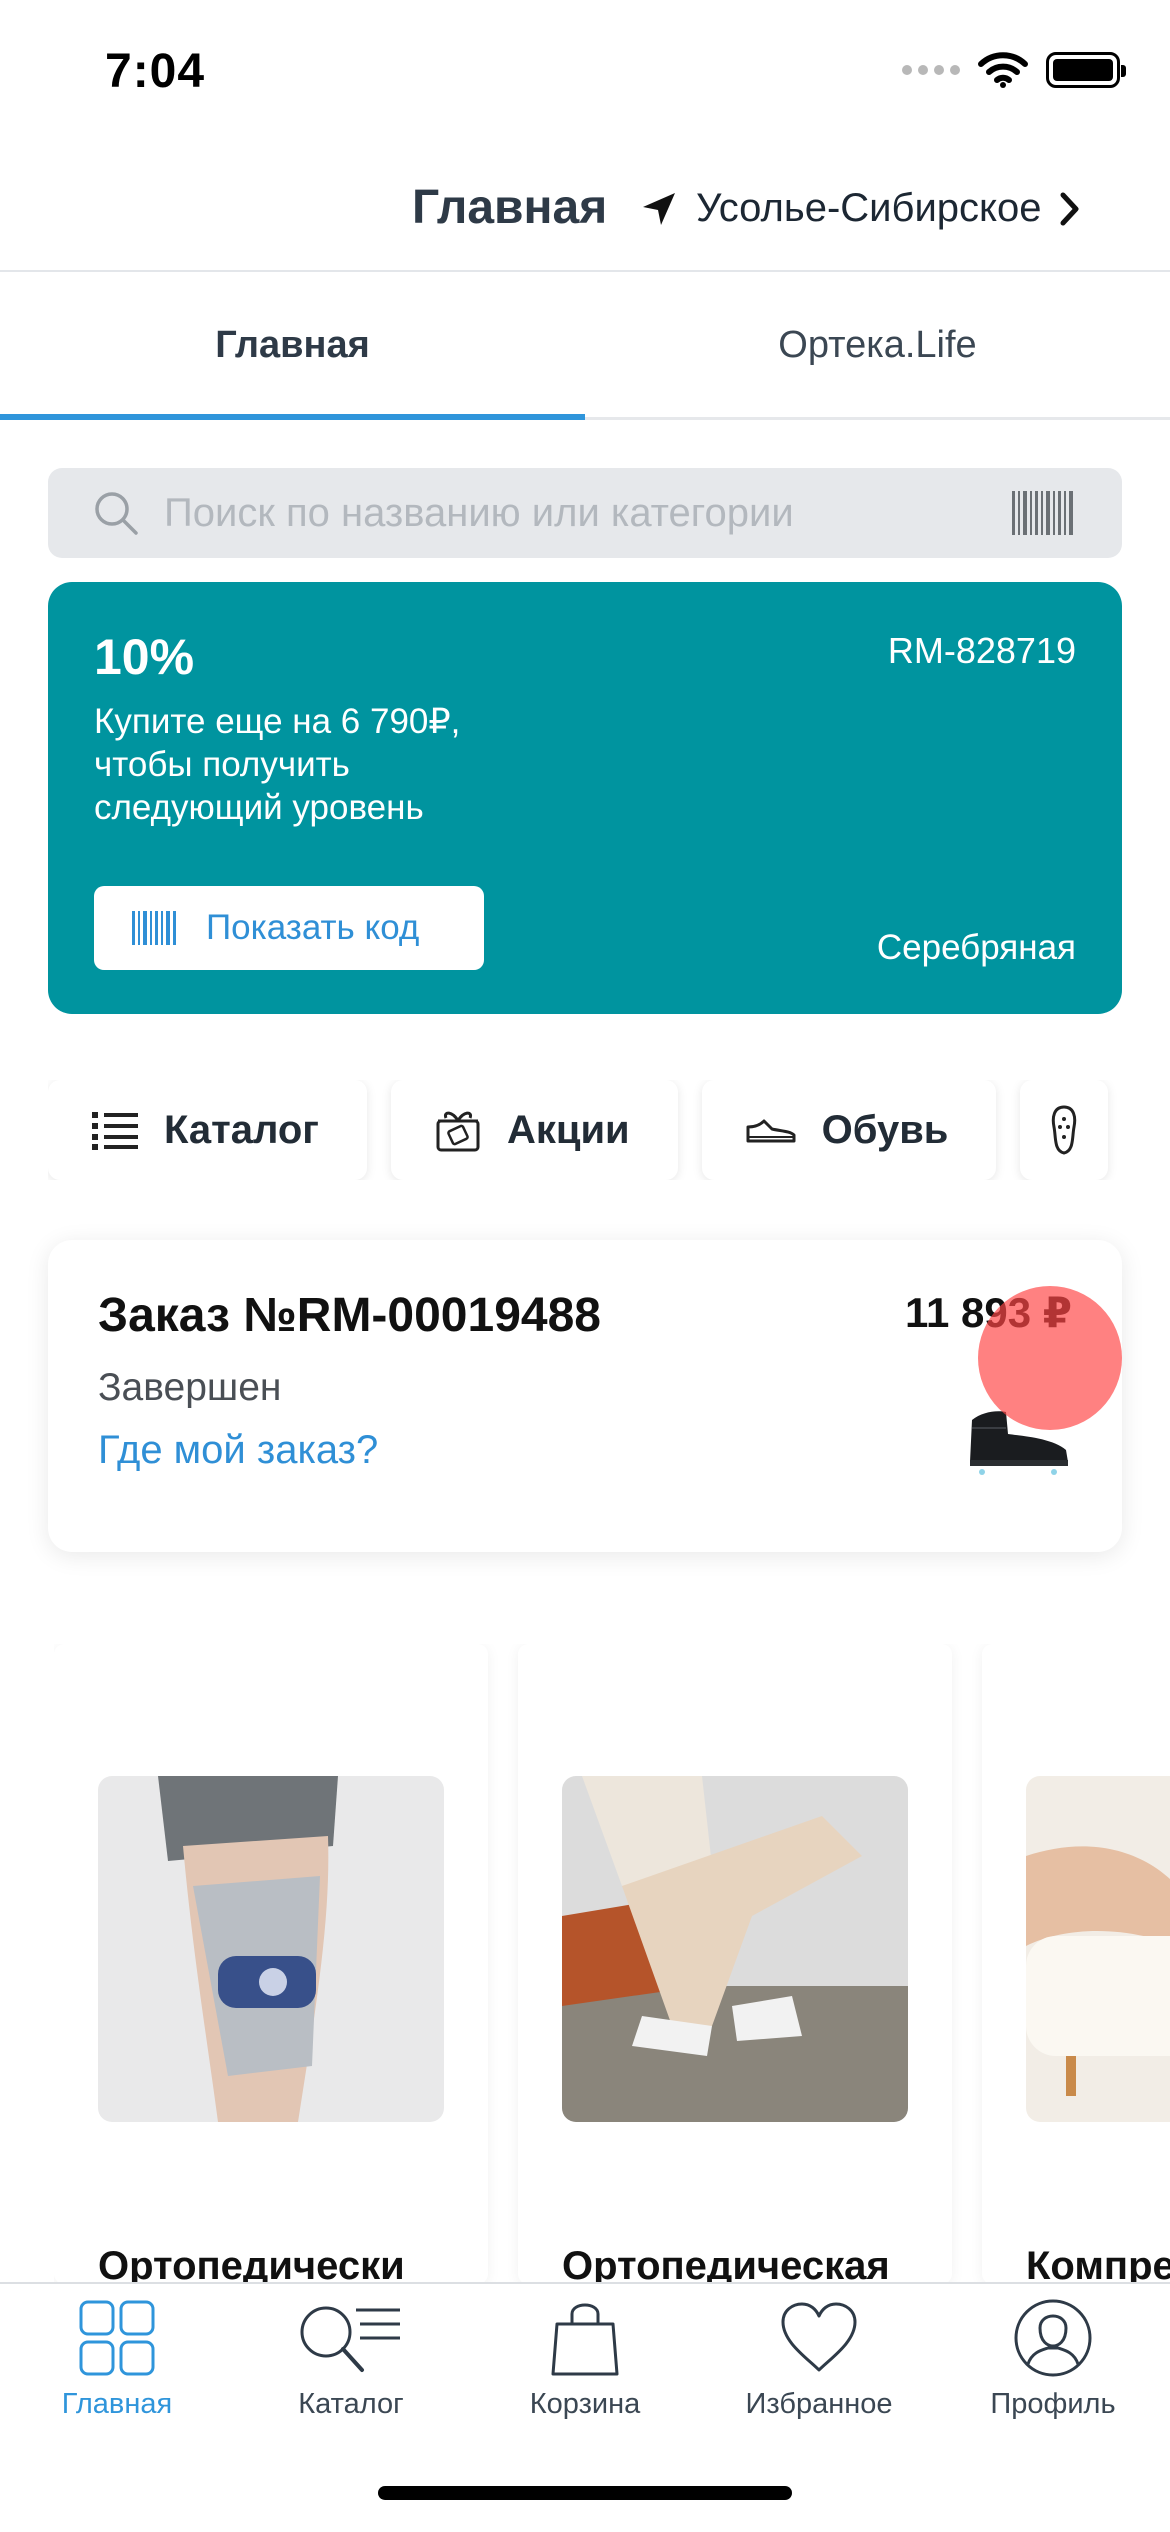 This screenshot has width=1170, height=2532. Describe the element at coordinates (771, 1131) in the screenshot. I see `shoe-icon` at that location.